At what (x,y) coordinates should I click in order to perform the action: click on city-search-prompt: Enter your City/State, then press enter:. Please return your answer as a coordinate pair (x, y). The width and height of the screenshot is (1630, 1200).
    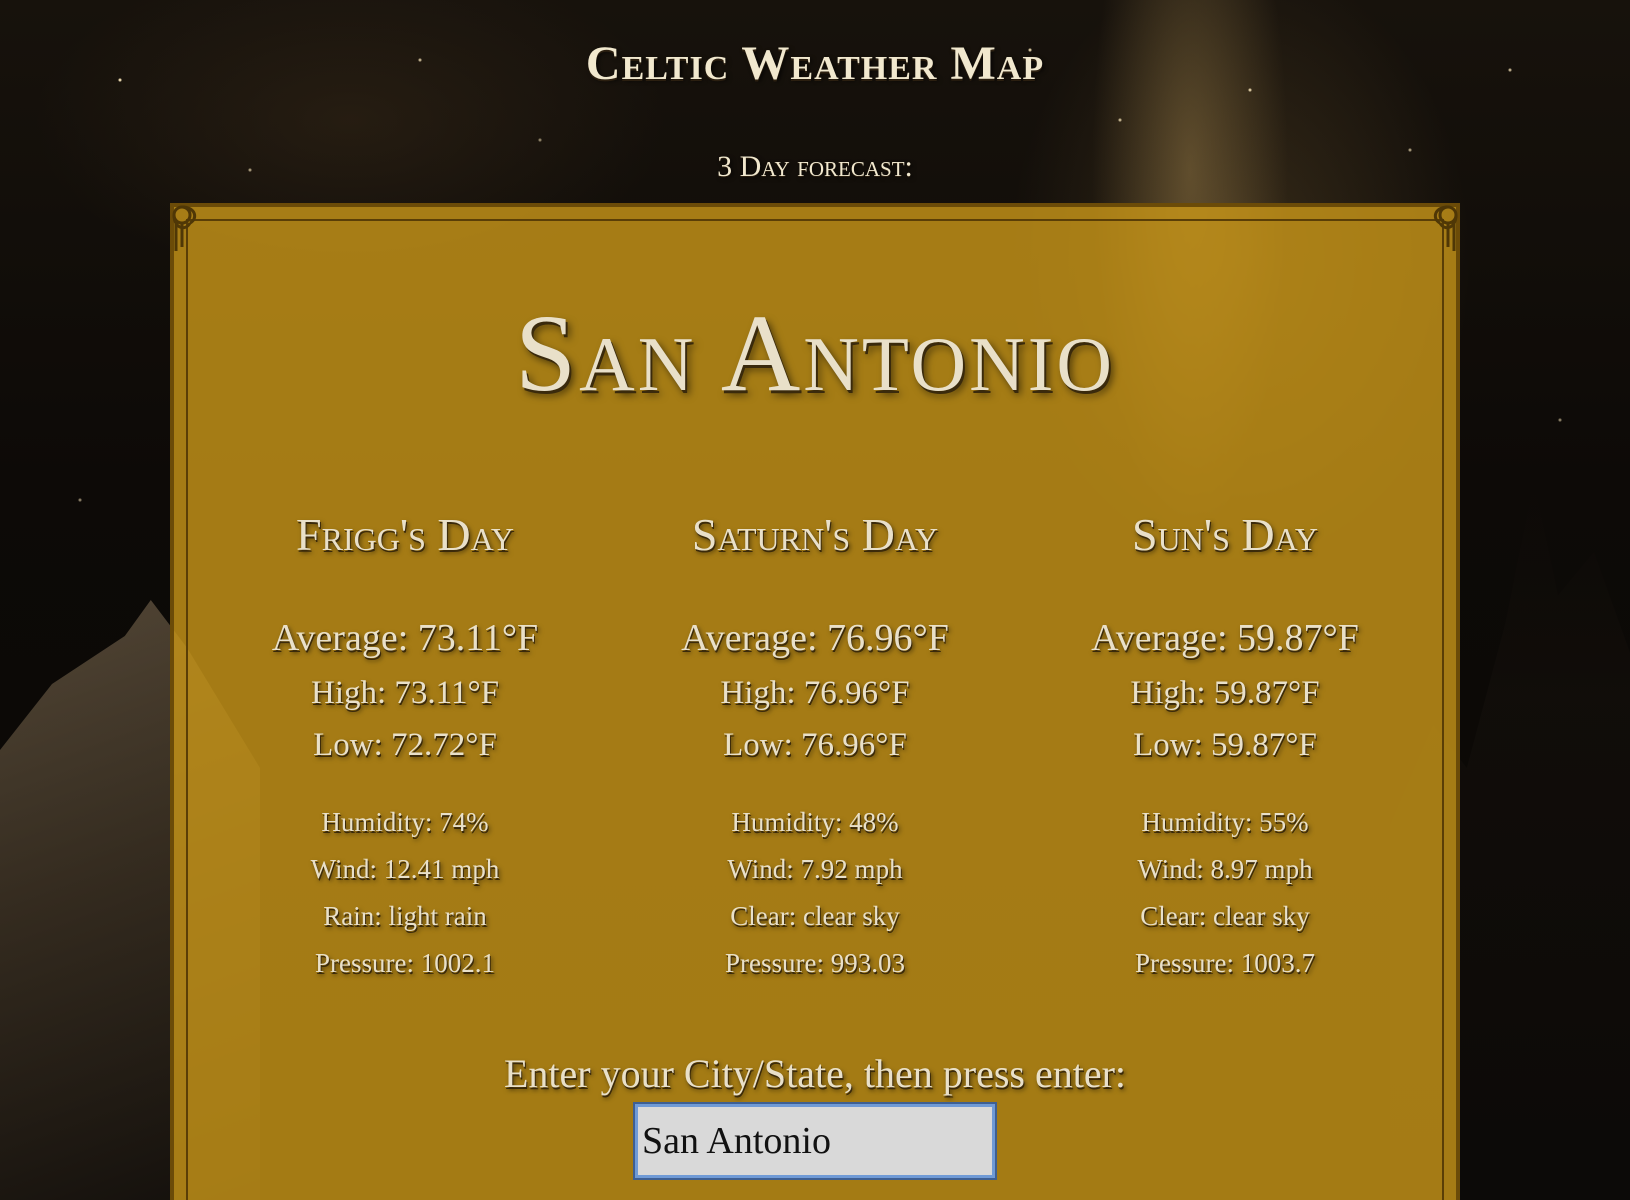
    Looking at the image, I should click on (815, 1073).